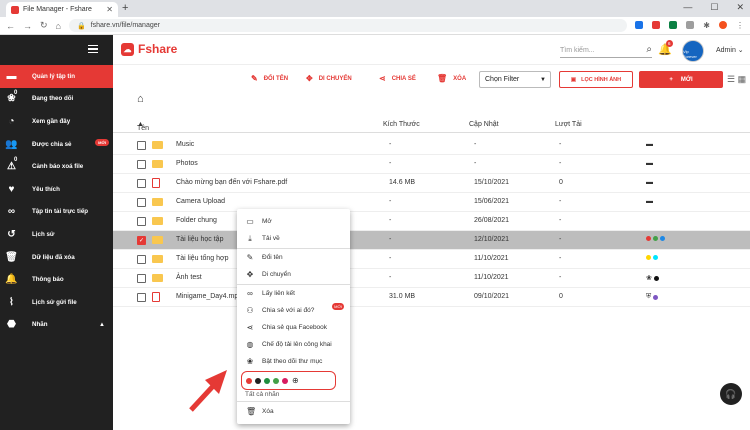  I want to click on image-filter-button: ▣ LỌC HÌNH ẢNH, so click(596, 79).